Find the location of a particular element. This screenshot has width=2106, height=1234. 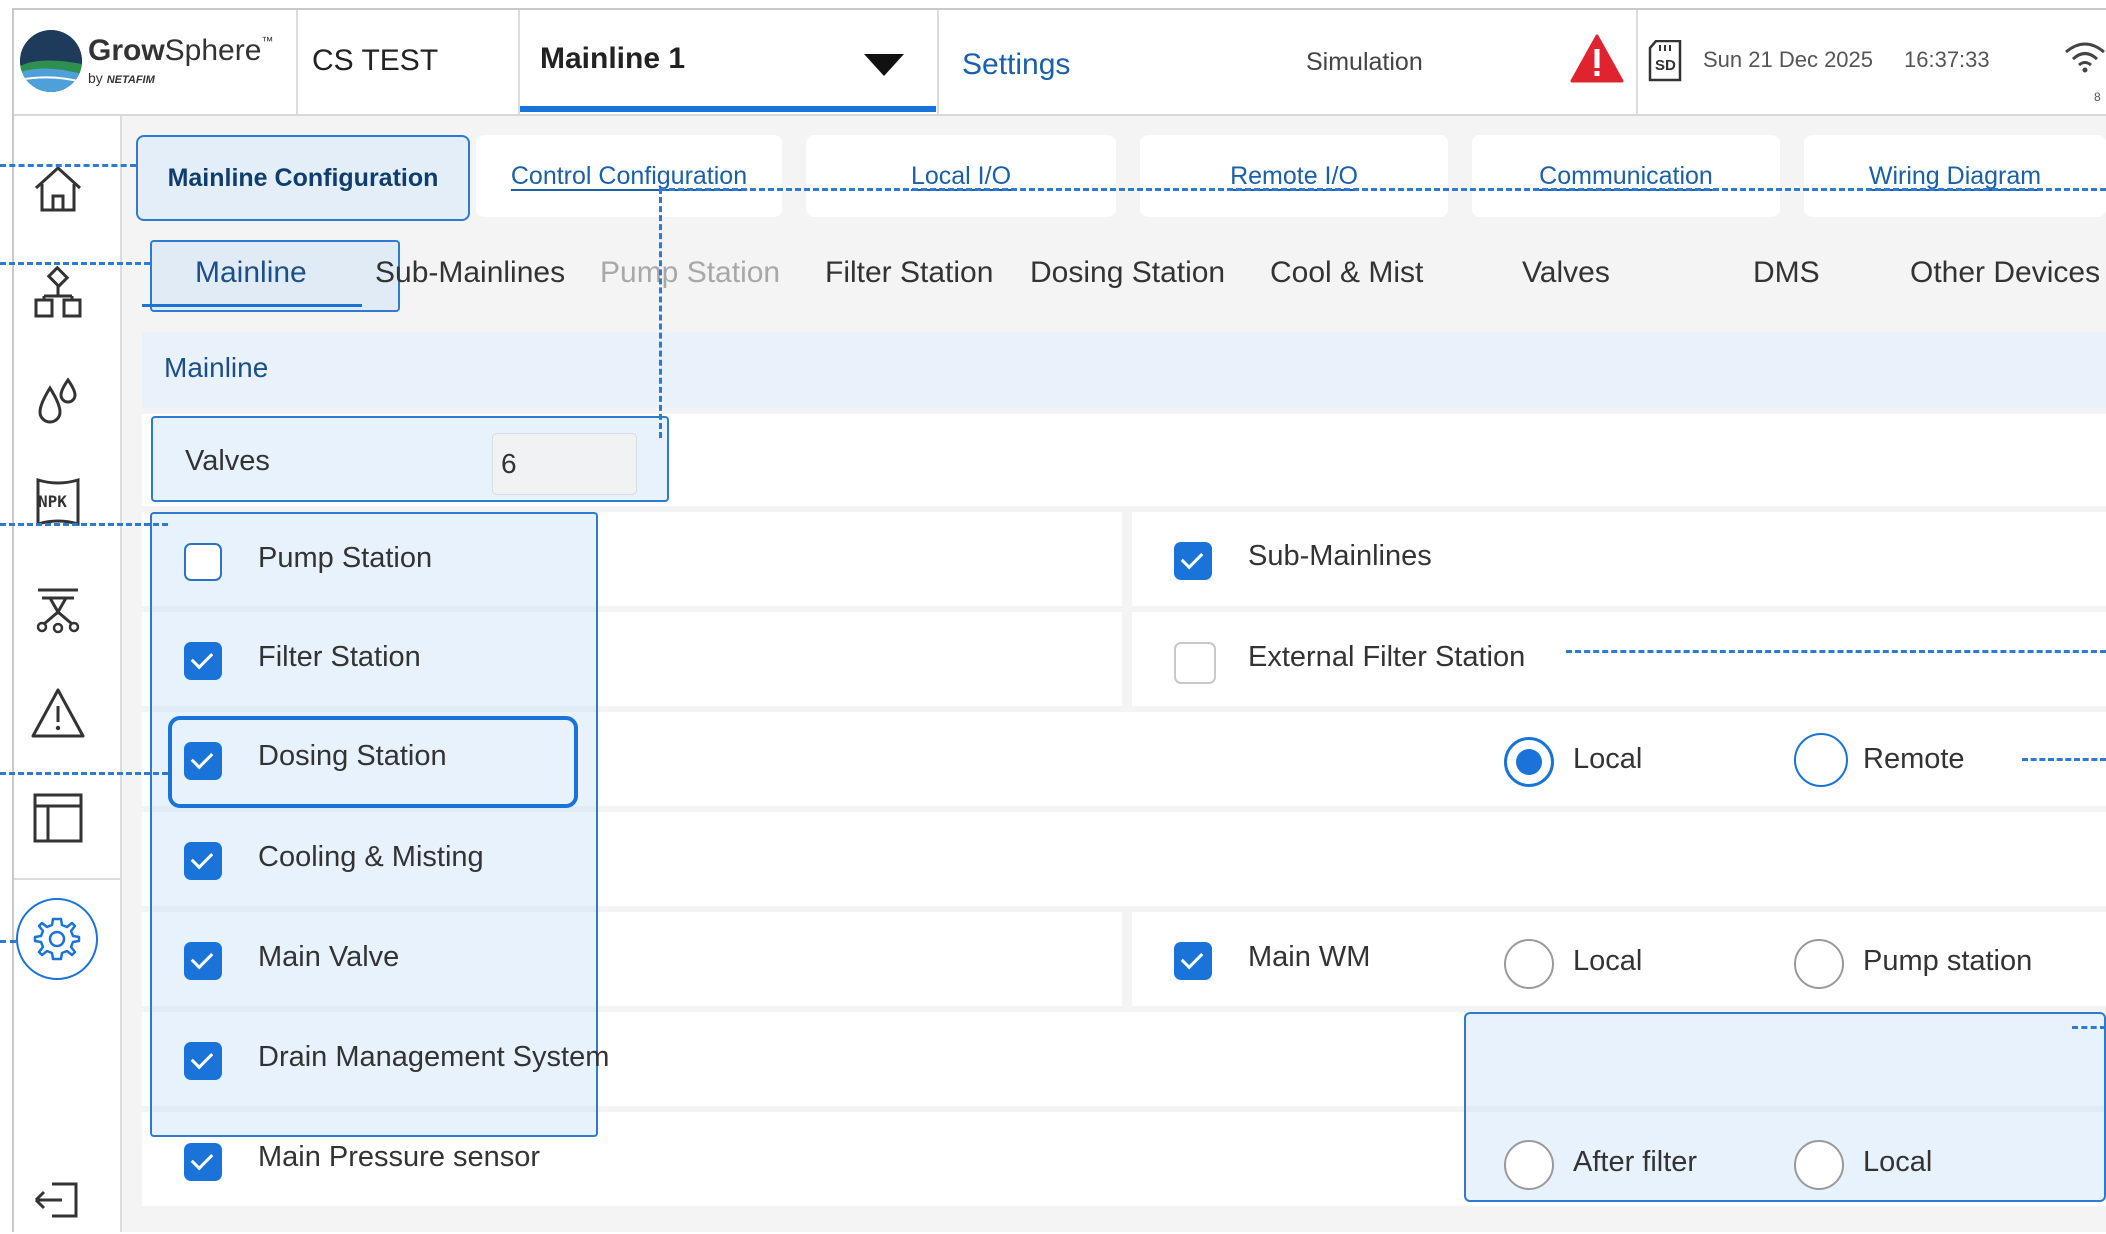

wm-local-label: Local is located at coordinates (1608, 961).